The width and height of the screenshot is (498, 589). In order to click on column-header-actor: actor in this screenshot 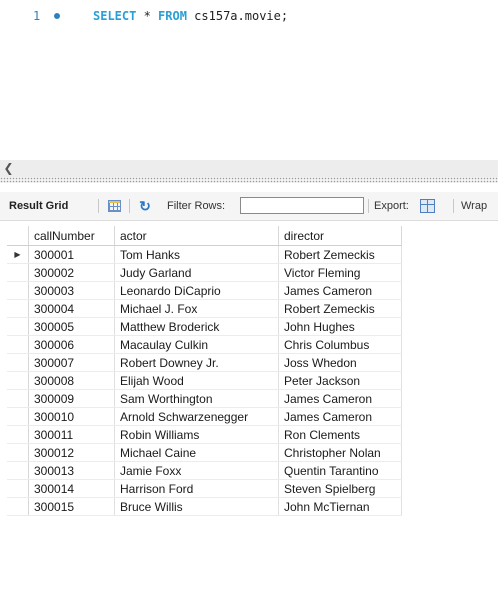, I will do `click(196, 236)`.